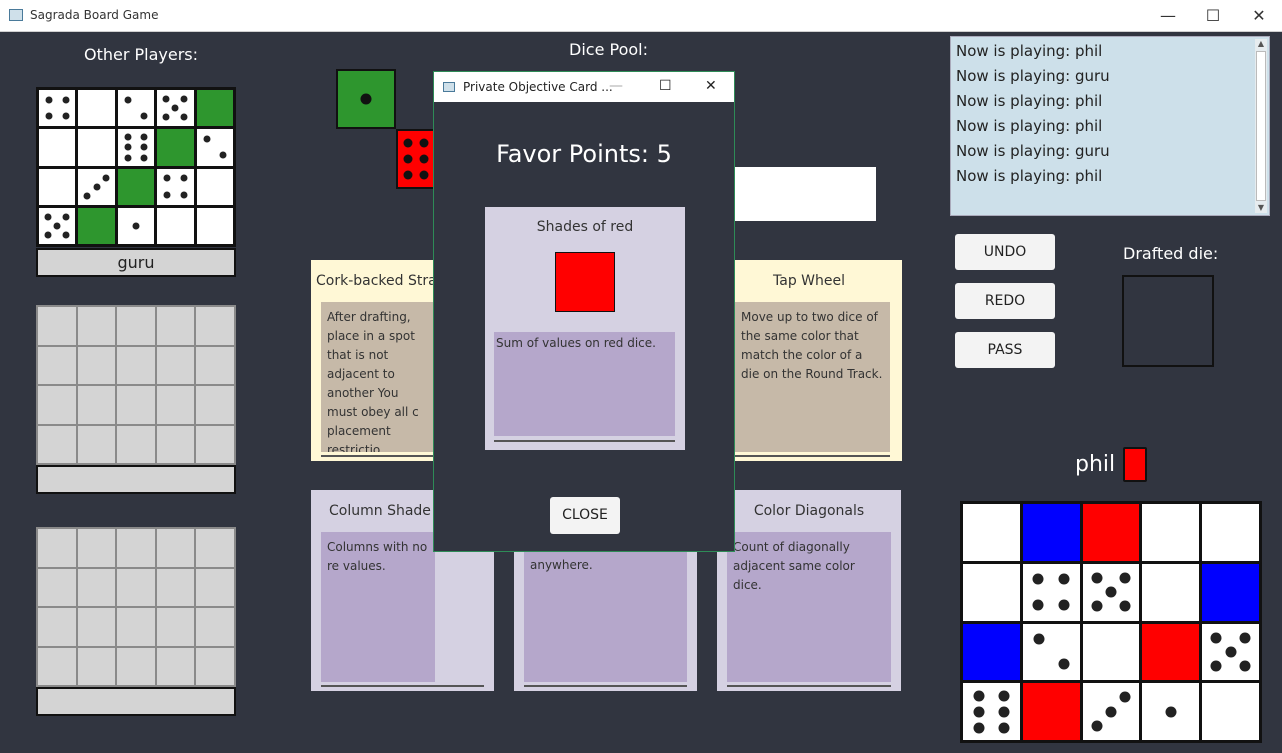  I want to click on dialog-minimize-button: —, so click(616, 86).